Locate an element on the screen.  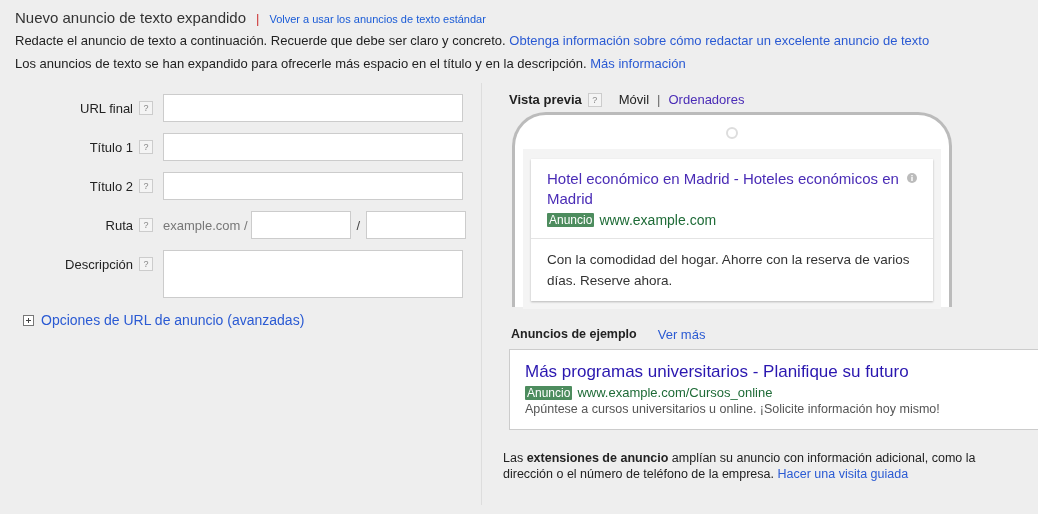
description-field is located at coordinates (313, 274).